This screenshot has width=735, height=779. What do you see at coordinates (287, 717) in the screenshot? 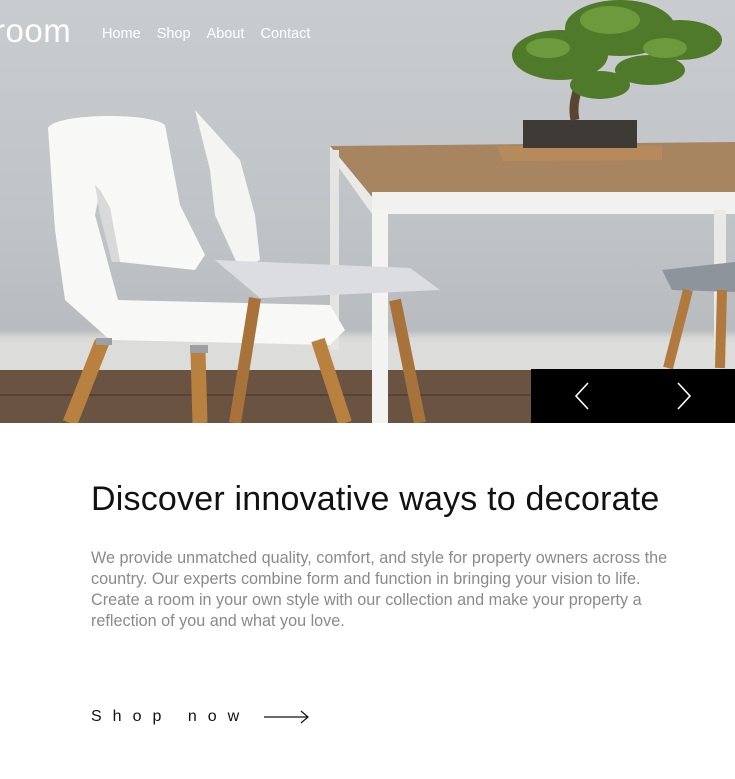
I see `arrow-right-icon` at bounding box center [287, 717].